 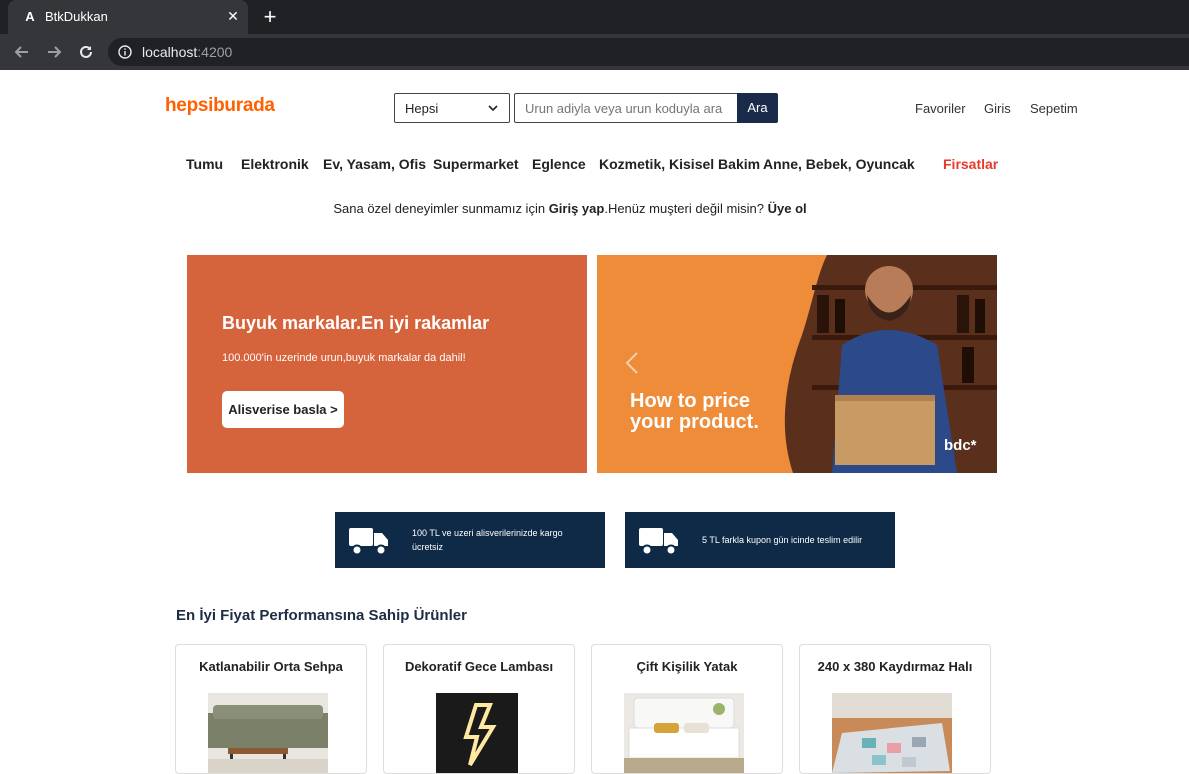 What do you see at coordinates (679, 164) in the screenshot?
I see `menu-item-kozmetik: Kozmetik, Kisisel Bakim` at bounding box center [679, 164].